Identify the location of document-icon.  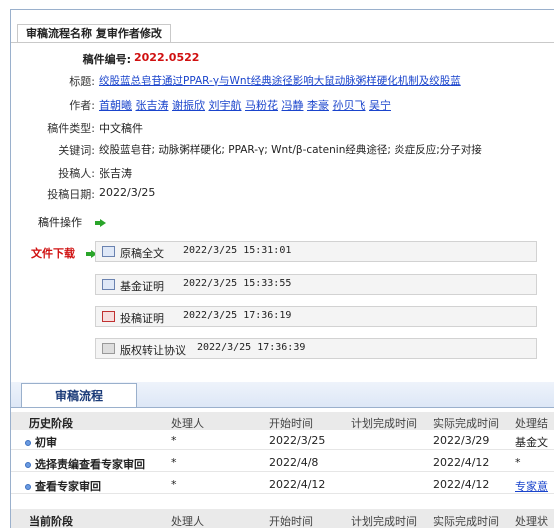
(108, 348).